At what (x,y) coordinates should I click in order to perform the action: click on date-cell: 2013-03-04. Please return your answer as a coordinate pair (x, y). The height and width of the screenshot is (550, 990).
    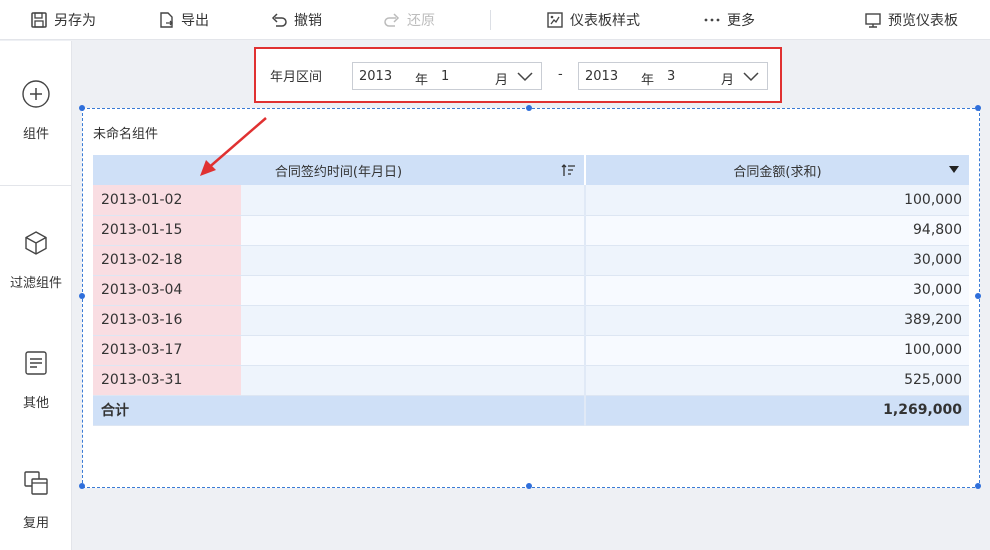
    Looking at the image, I should click on (142, 290).